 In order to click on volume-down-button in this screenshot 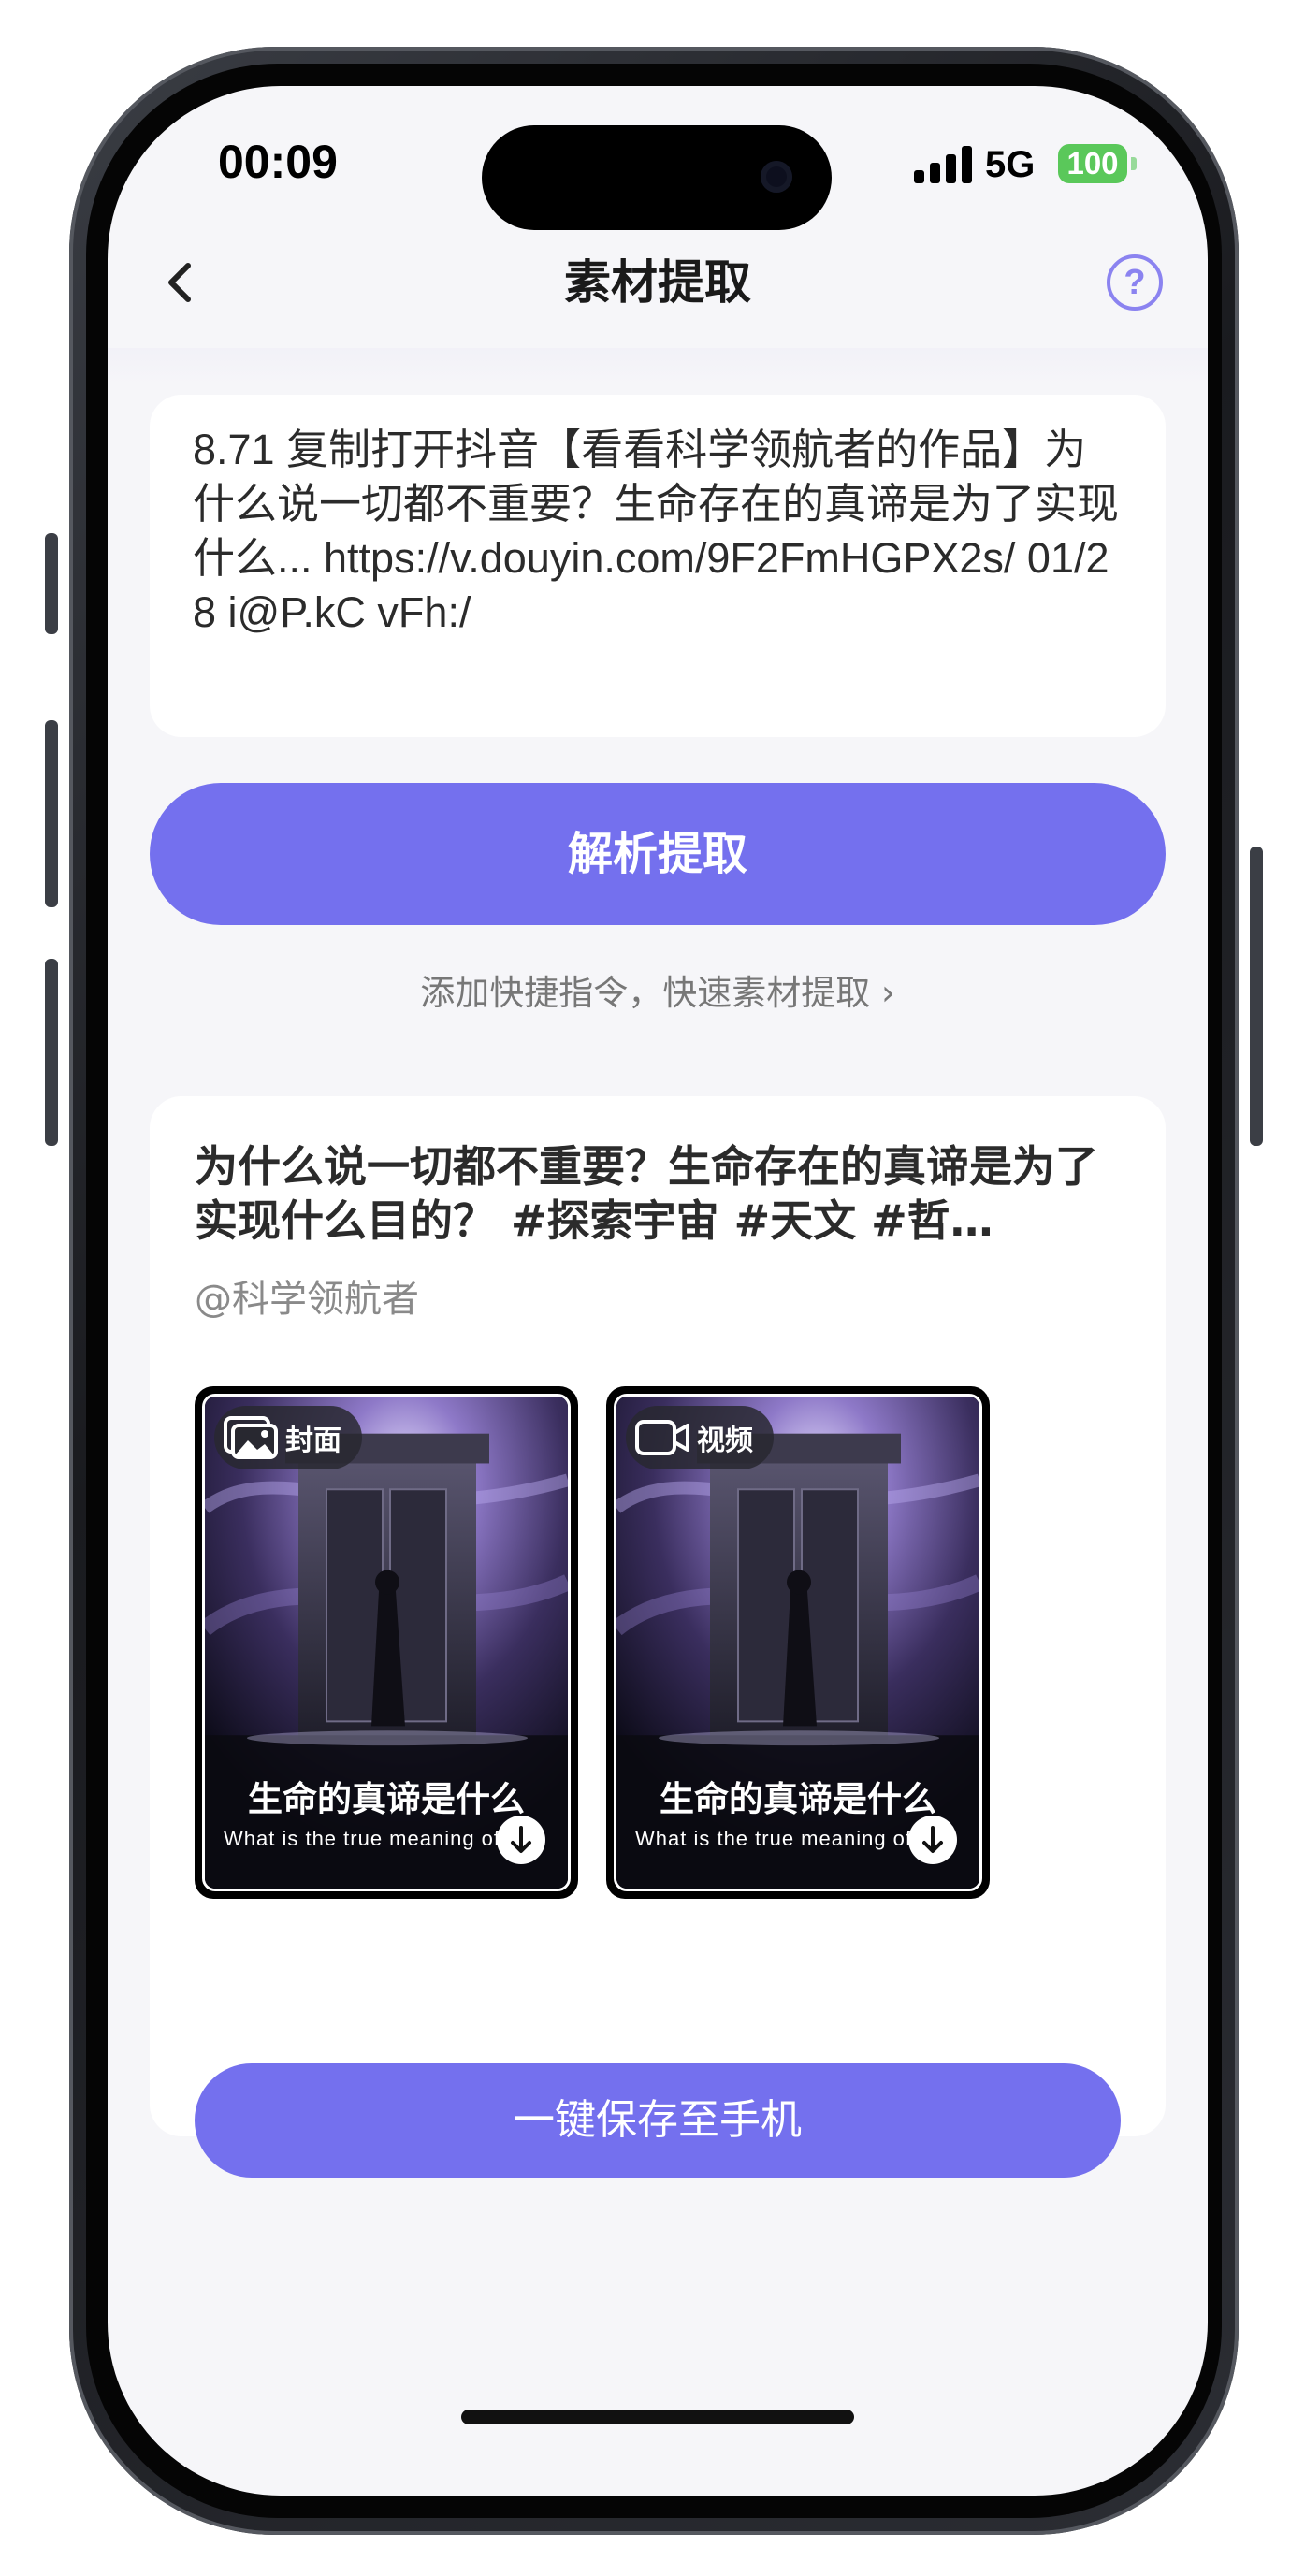, I will do `click(51, 1052)`.